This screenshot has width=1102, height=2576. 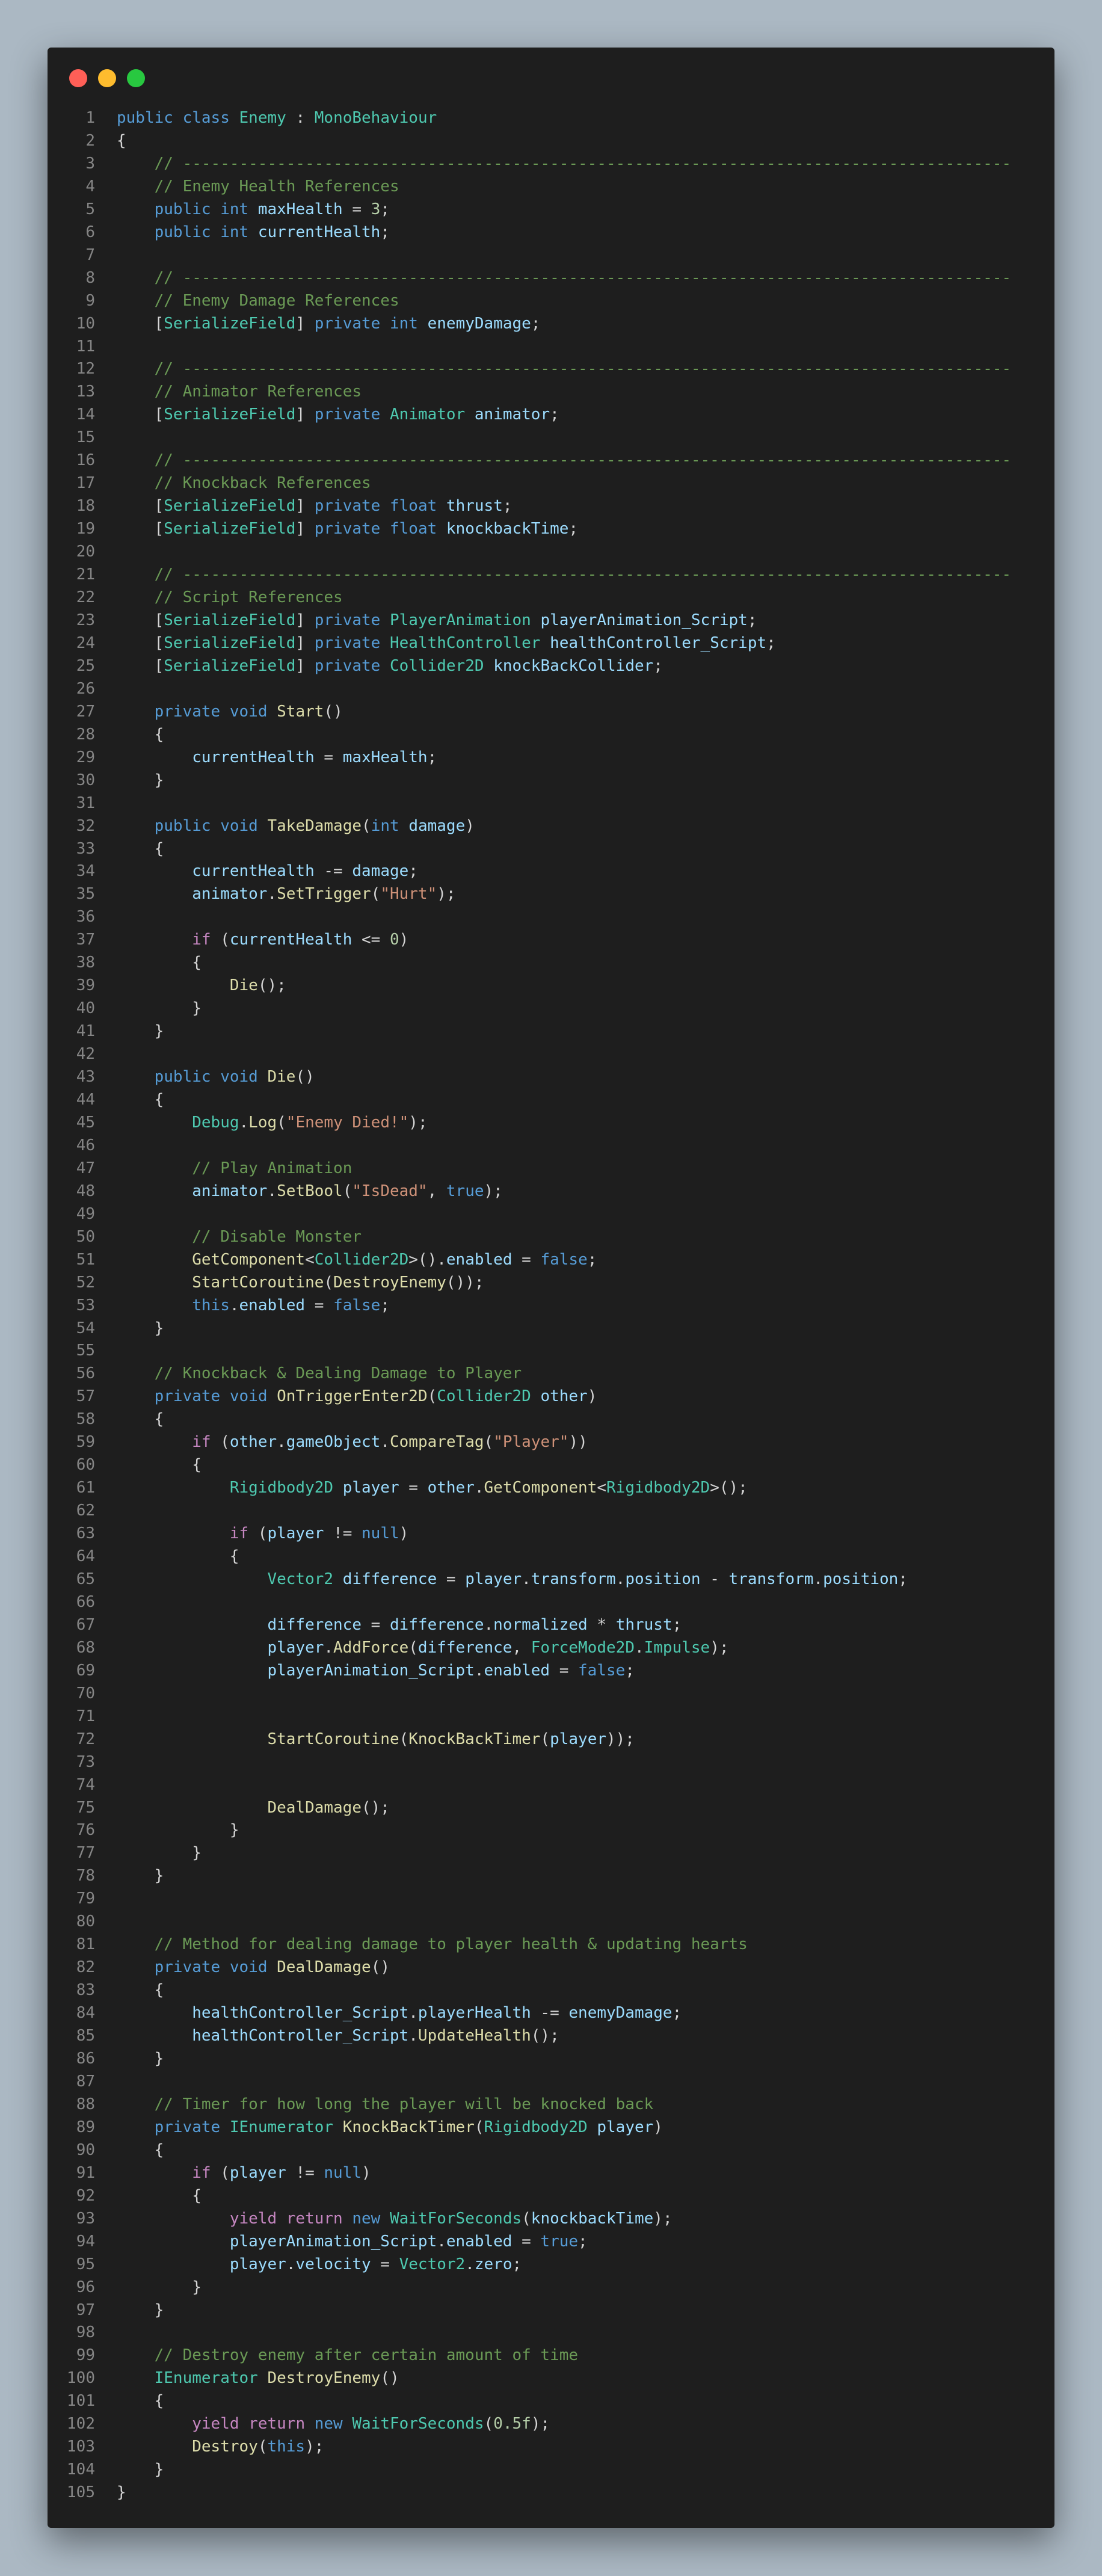 What do you see at coordinates (85, 1077) in the screenshot?
I see `line-number: 43` at bounding box center [85, 1077].